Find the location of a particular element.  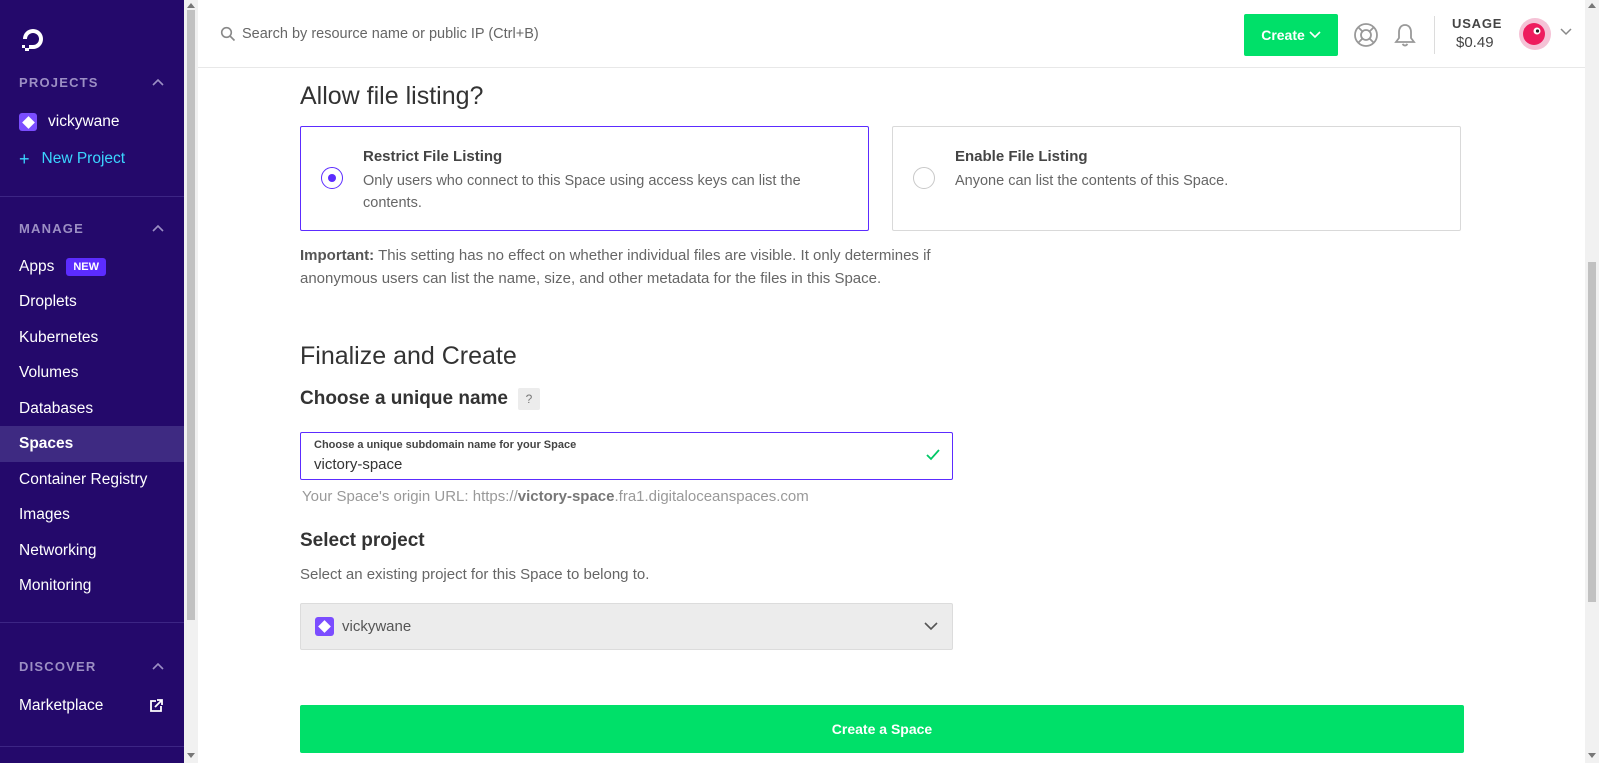

finalize-heading: Finalize and Create is located at coordinates (408, 356).